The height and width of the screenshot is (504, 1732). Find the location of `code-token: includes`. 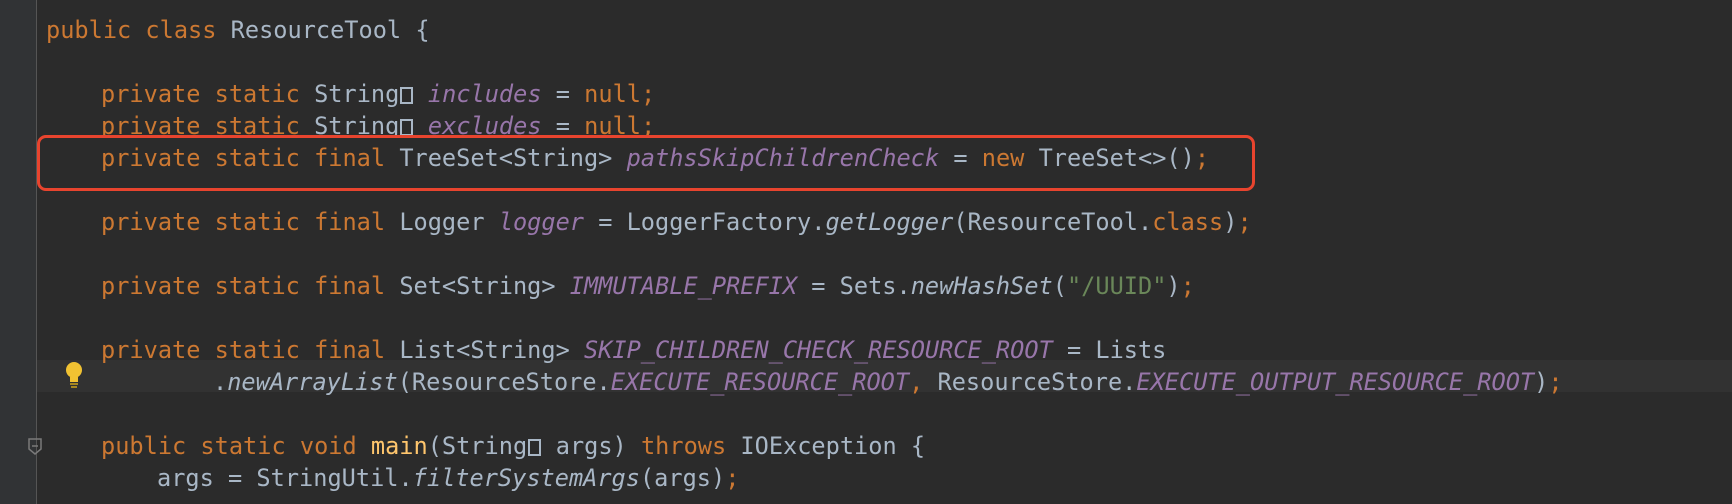

code-token: includes is located at coordinates (484, 94).